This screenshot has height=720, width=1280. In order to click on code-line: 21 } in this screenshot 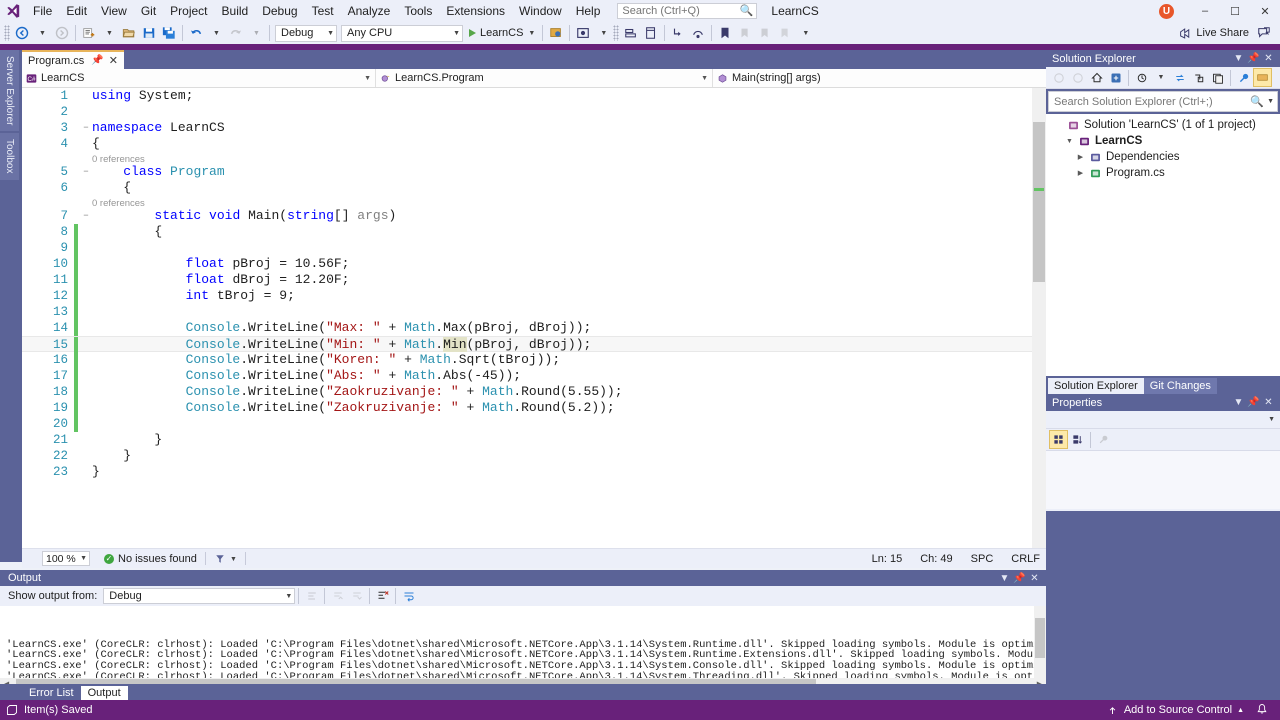, I will do `click(527, 440)`.